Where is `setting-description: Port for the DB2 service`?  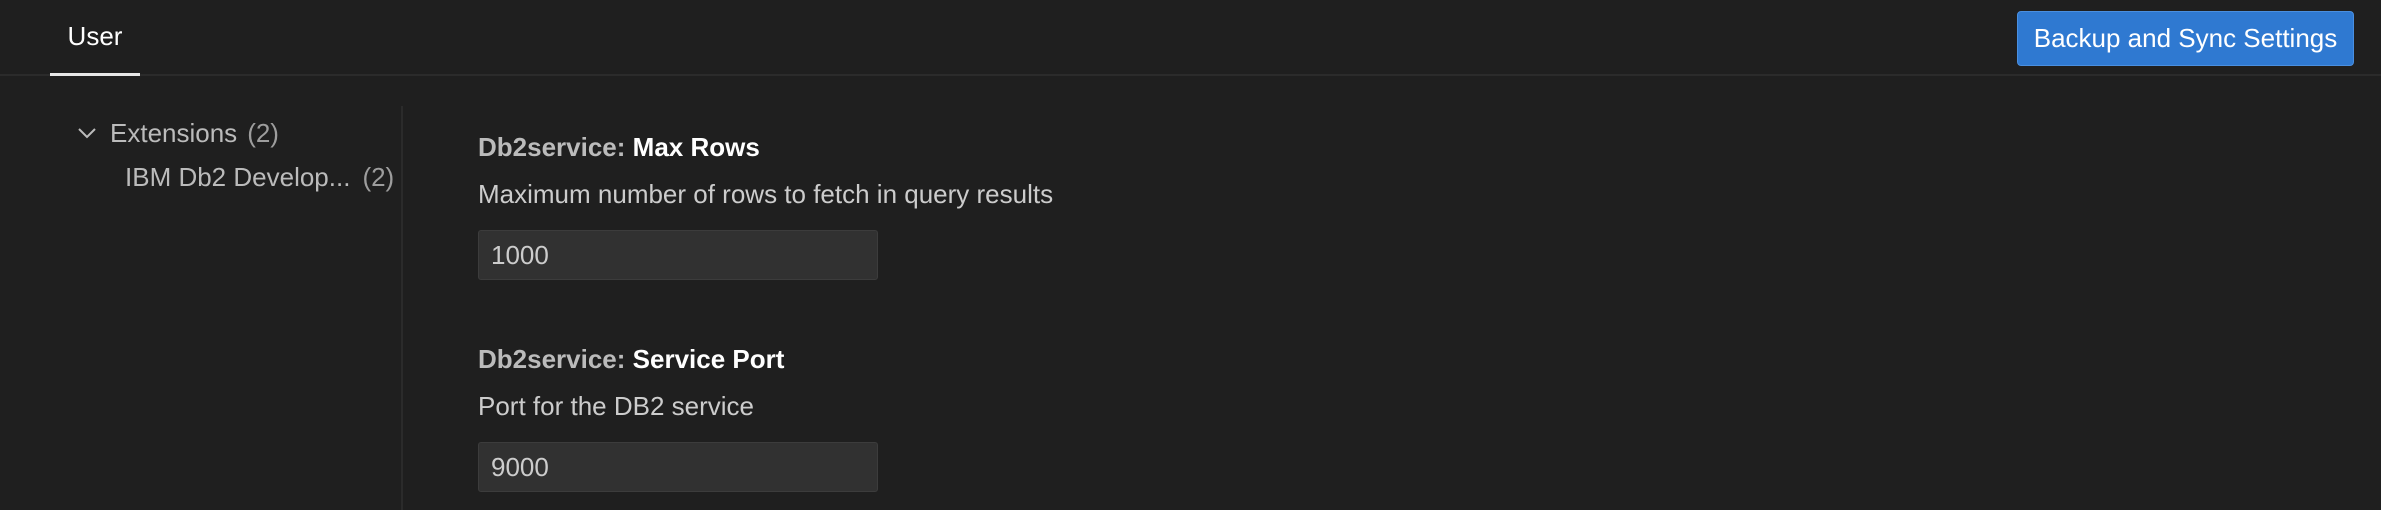 setting-description: Port for the DB2 service is located at coordinates (616, 406).